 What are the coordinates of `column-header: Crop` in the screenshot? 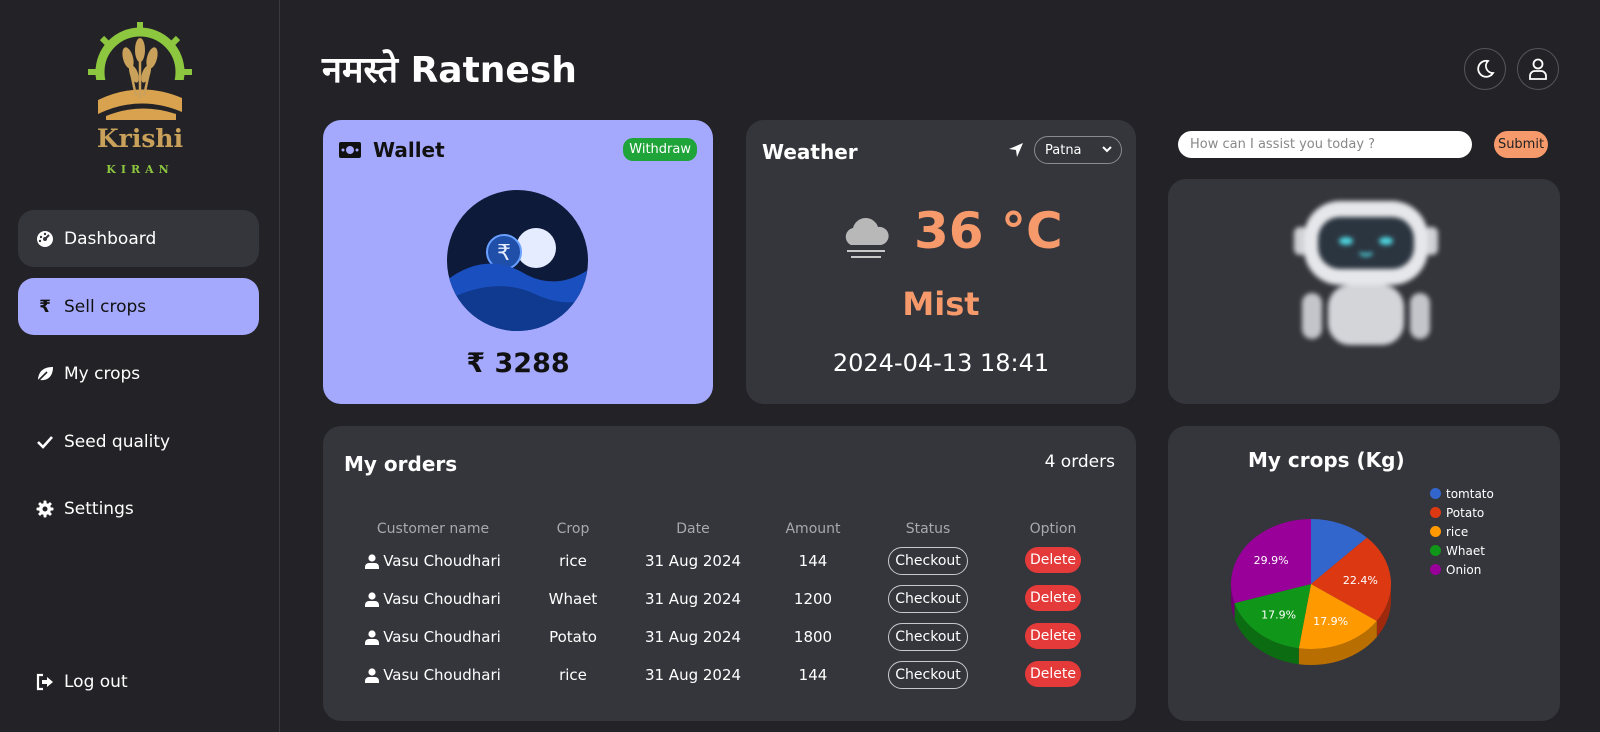 It's located at (573, 529).